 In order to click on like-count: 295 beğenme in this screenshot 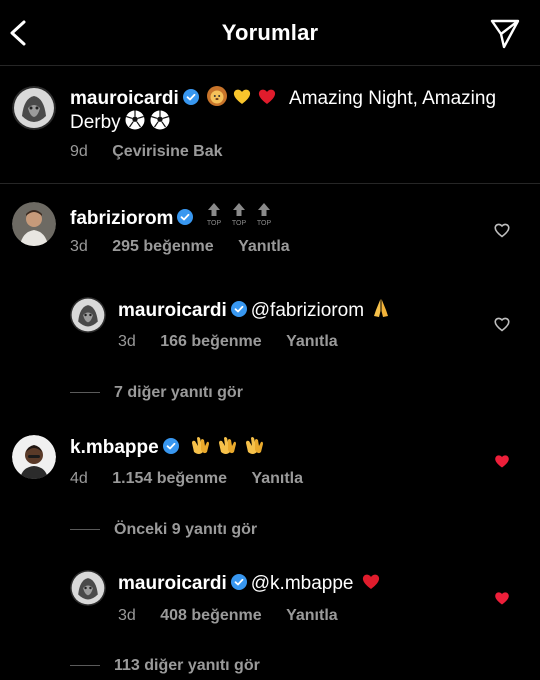, I will do `click(162, 246)`.